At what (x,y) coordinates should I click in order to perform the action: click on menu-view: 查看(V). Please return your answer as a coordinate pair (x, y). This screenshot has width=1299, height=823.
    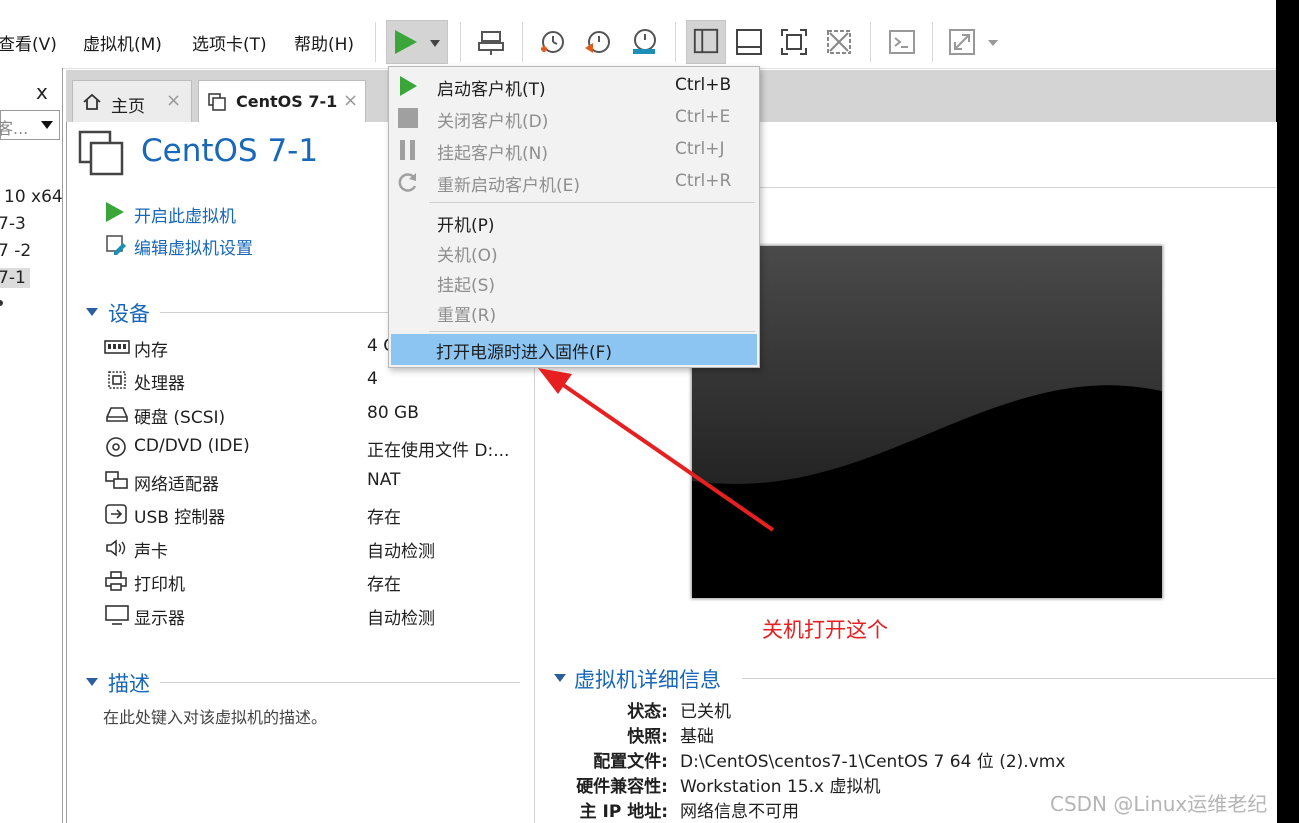
    Looking at the image, I should click on (28, 42).